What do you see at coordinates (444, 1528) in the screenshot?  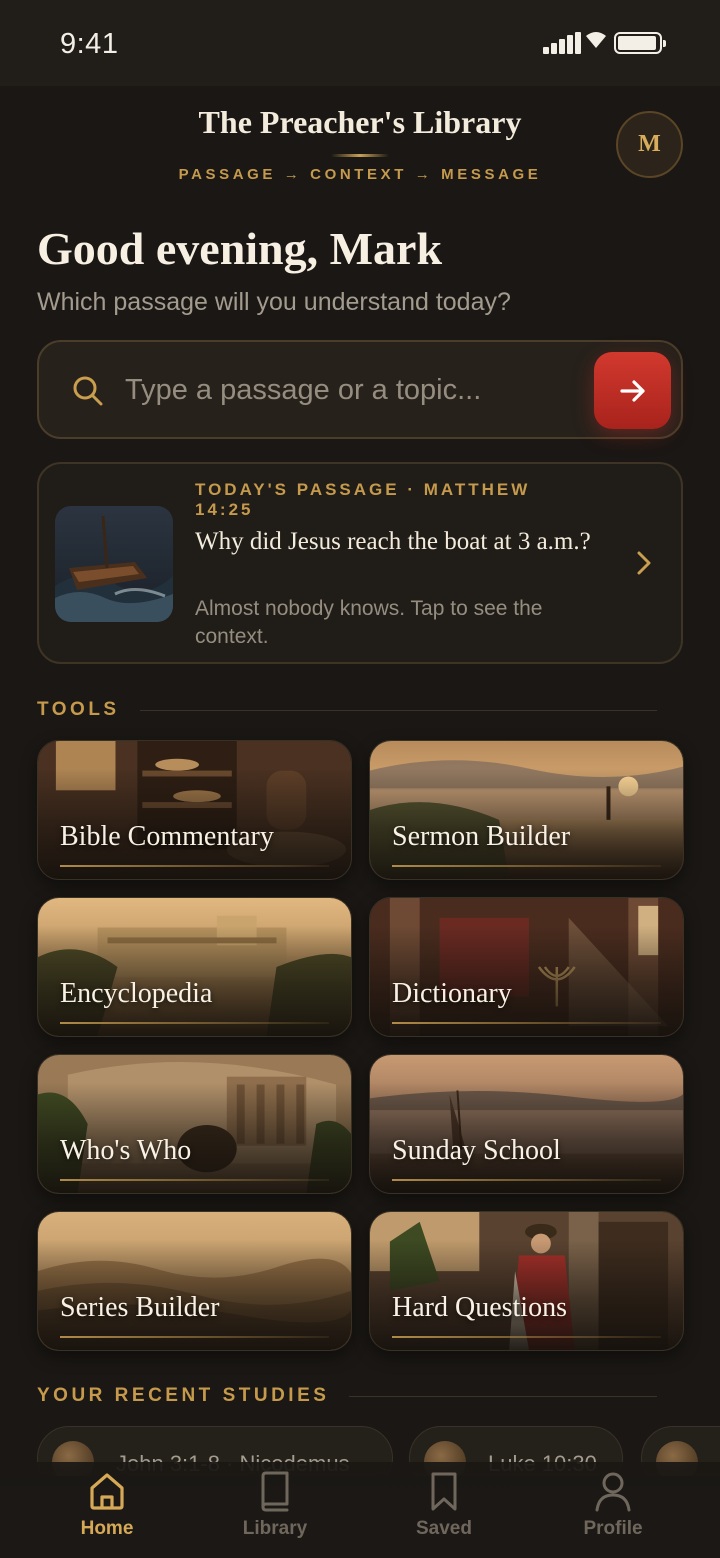 I see `tab-label: Saved` at bounding box center [444, 1528].